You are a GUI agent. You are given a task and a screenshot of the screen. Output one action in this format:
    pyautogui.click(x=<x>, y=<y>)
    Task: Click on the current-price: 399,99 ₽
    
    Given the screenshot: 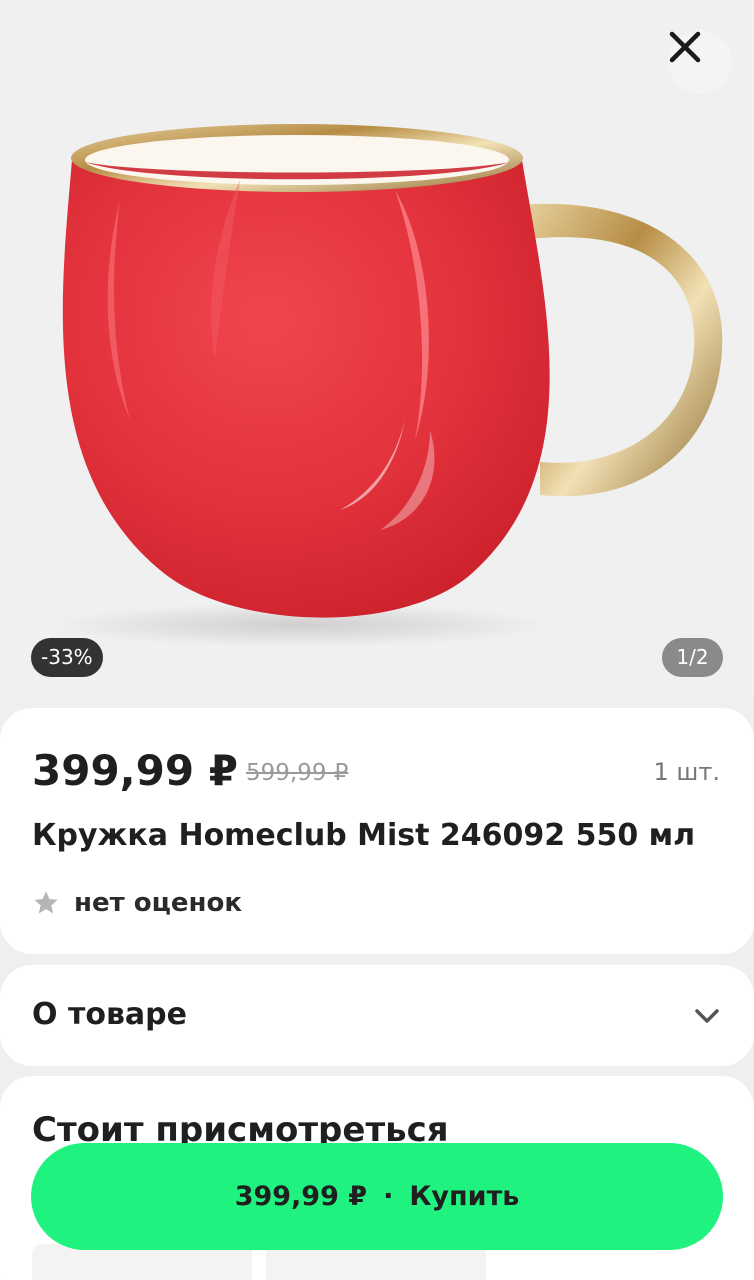 What is the action you would take?
    pyautogui.click(x=135, y=770)
    